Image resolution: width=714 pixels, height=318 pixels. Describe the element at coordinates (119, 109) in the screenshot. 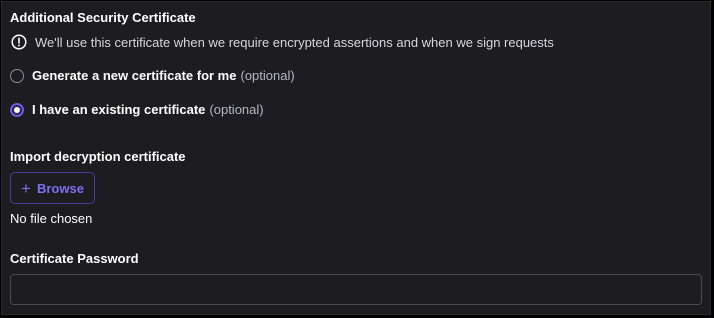

I see `radio-label-existing: I have an existing certificate` at that location.